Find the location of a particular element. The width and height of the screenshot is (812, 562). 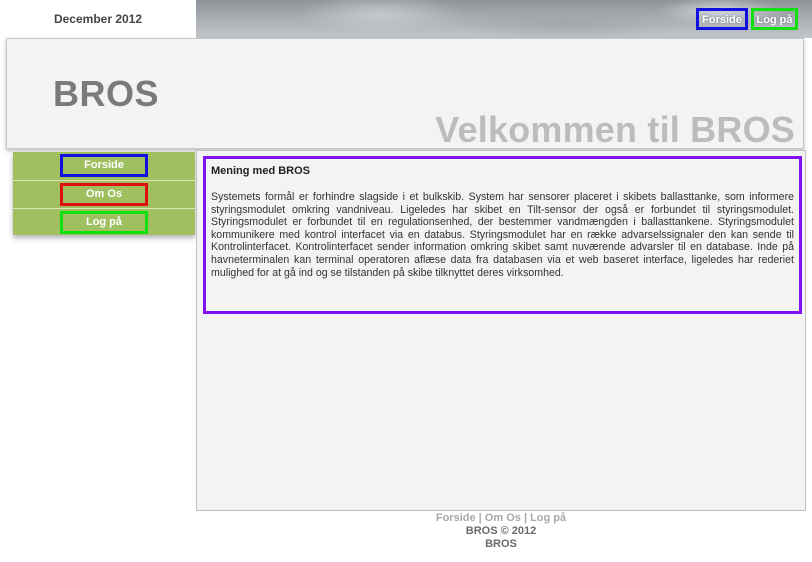

sidebar-item-om-os: Om Os is located at coordinates (104, 193).